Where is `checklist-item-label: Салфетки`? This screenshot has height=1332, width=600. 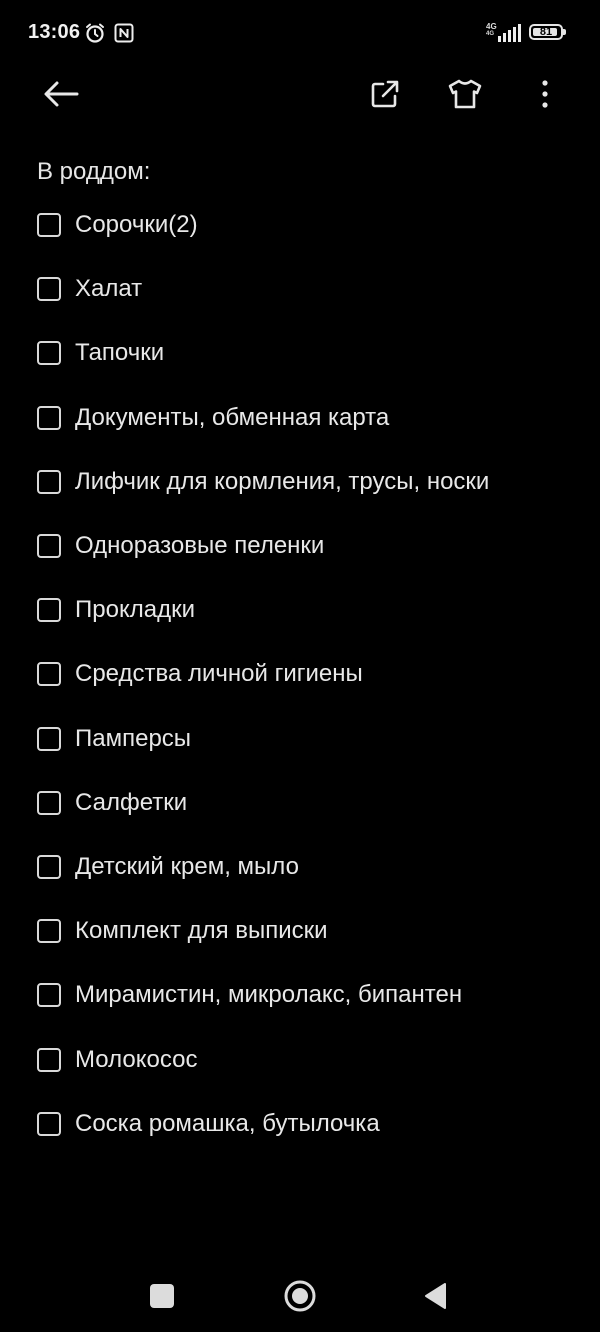
checklist-item-label: Салфетки is located at coordinates (131, 803).